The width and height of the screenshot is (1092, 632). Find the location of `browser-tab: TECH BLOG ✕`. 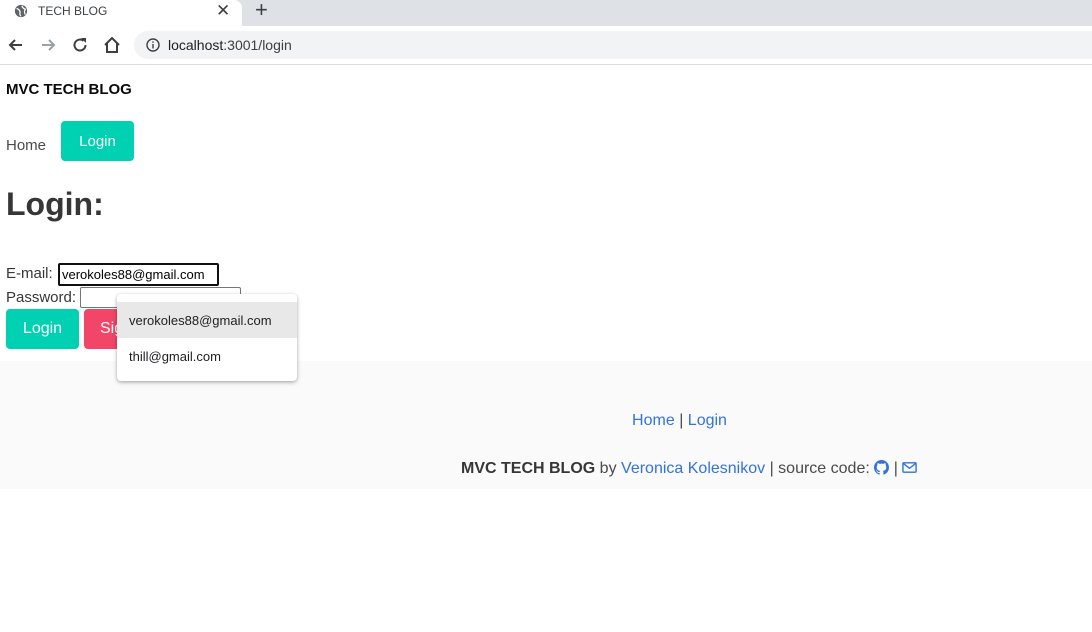

browser-tab: TECH BLOG ✕ is located at coordinates (121, 13).